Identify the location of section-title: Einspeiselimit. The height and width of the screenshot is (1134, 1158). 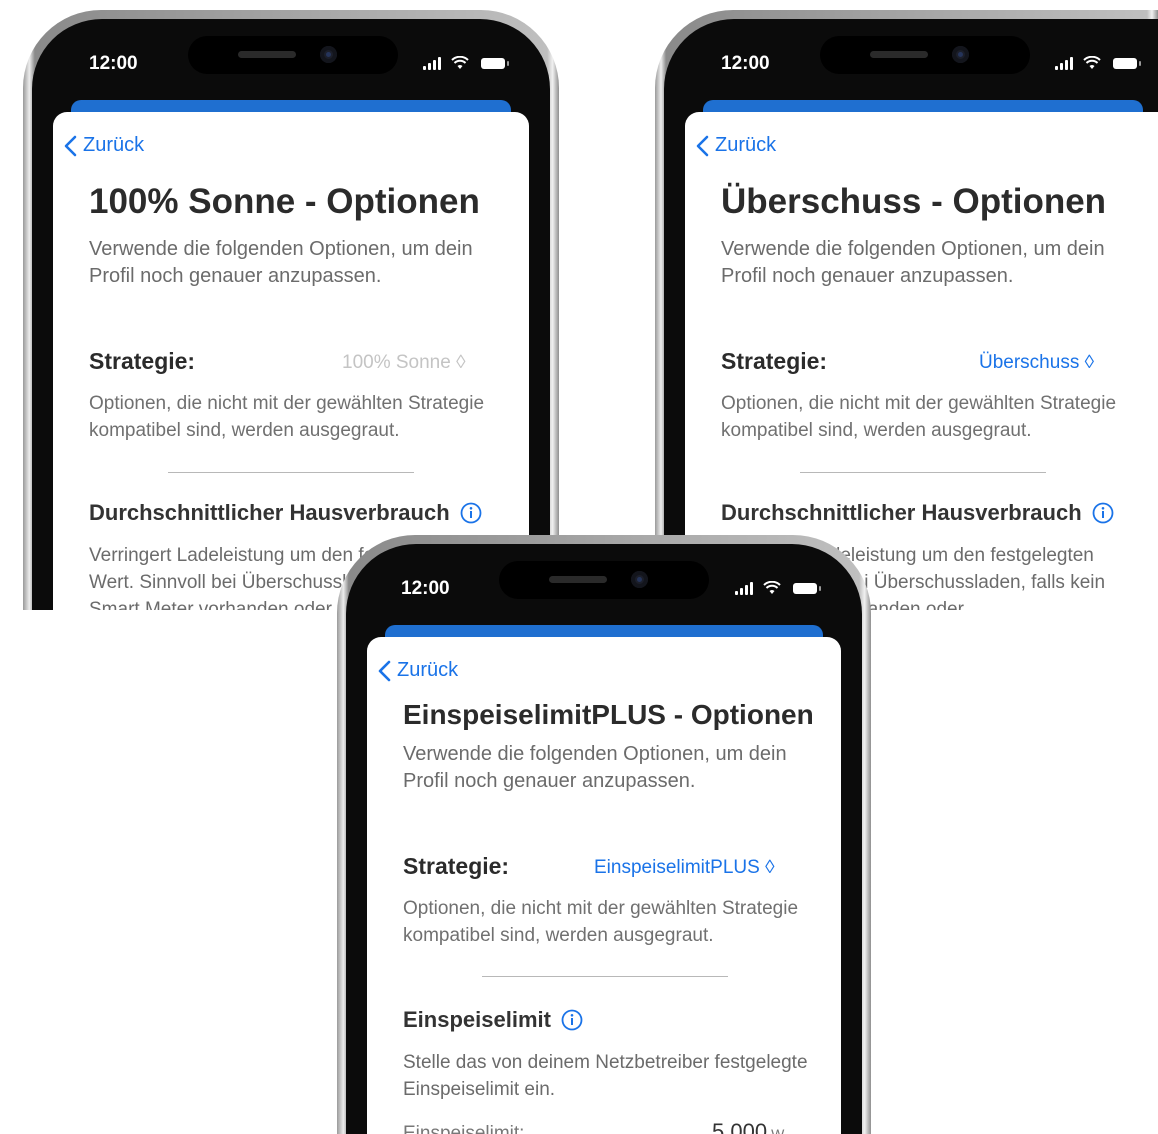
(477, 1019).